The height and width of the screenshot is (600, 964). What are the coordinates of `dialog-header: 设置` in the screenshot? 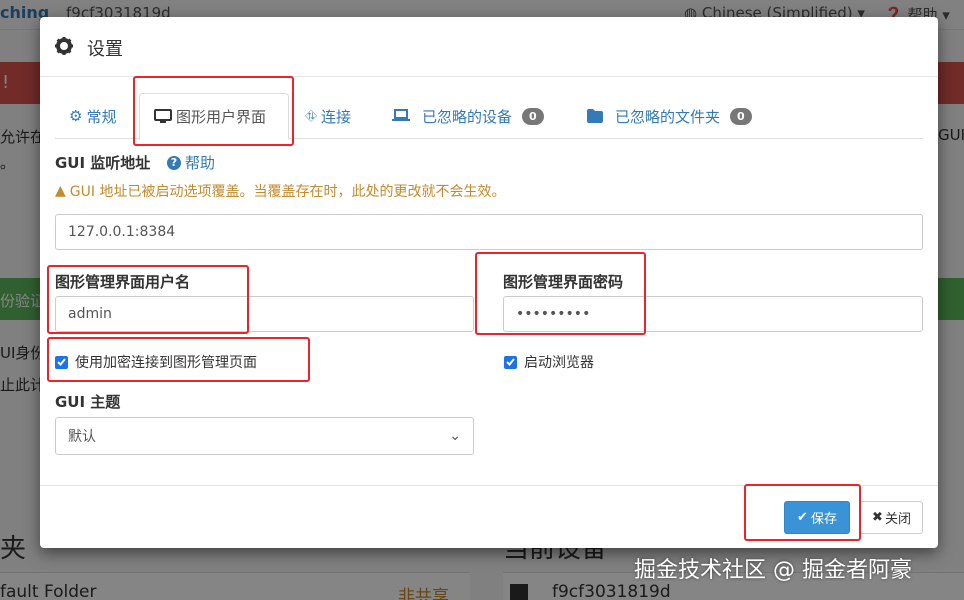 It's located at (489, 47).